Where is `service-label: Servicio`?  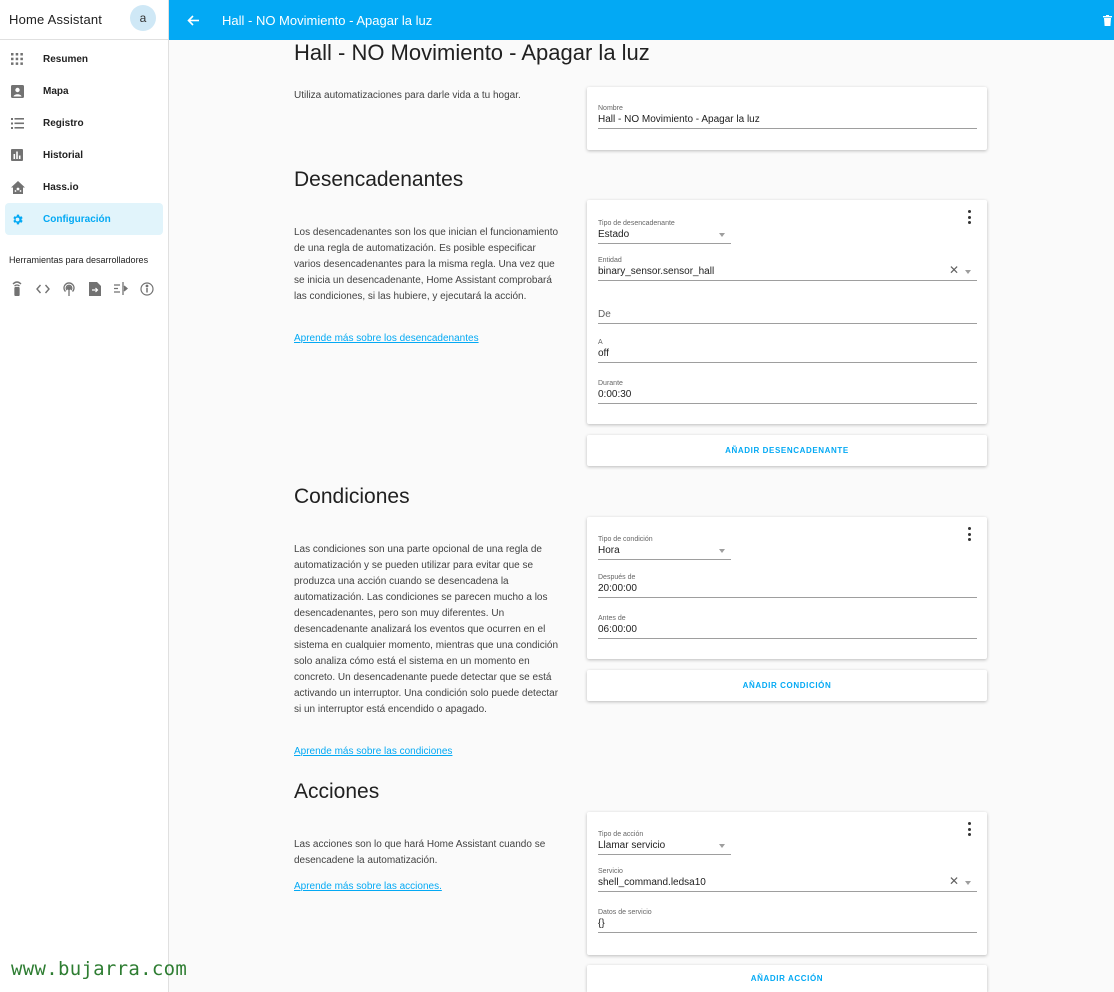
service-label: Servicio is located at coordinates (610, 871).